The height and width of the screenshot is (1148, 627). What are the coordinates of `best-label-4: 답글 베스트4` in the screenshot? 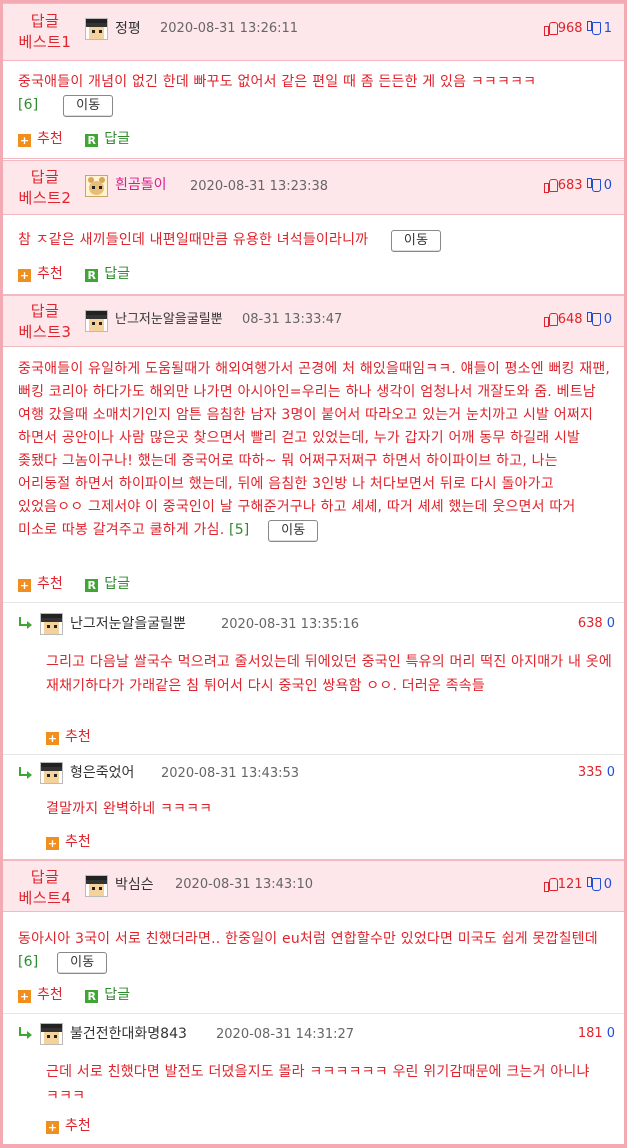 It's located at (45, 887).